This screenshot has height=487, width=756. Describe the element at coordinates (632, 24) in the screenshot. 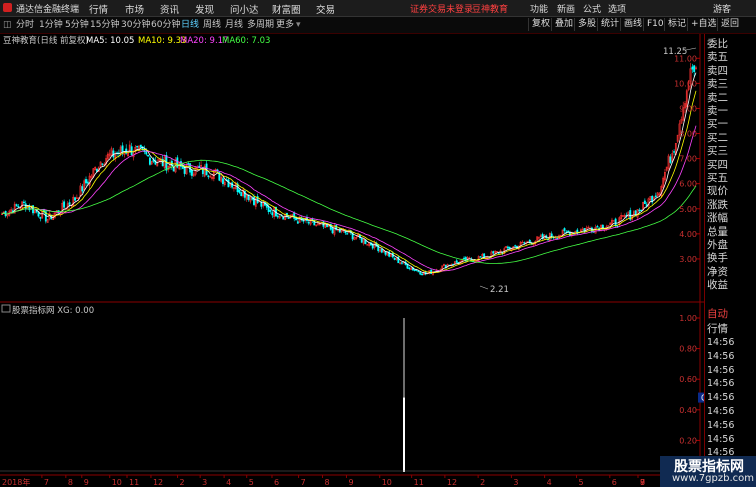

I see `draw-line-button: 画线` at that location.